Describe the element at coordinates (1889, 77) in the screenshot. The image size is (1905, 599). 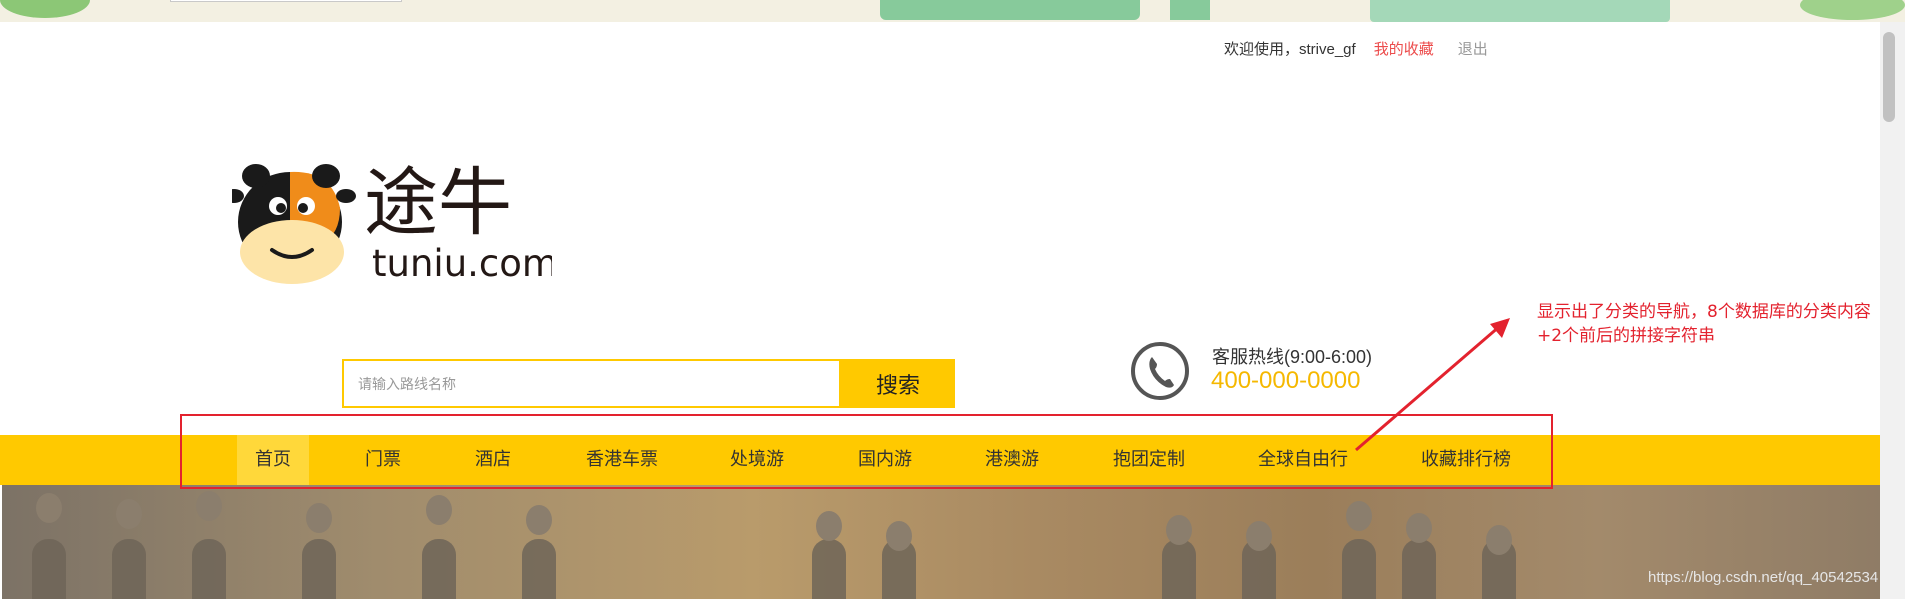
I see `scrollbar-thumb` at that location.